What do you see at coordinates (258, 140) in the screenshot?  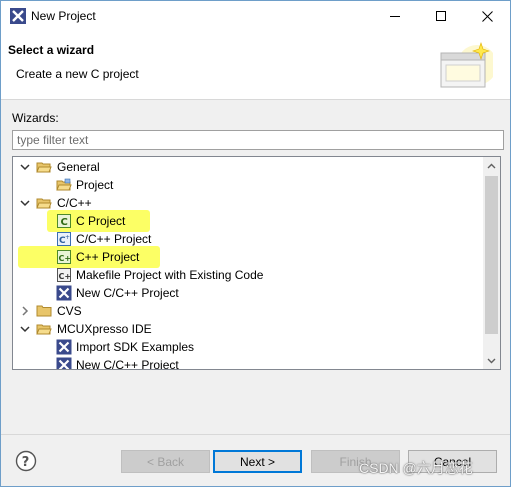 I see `filter-input` at bounding box center [258, 140].